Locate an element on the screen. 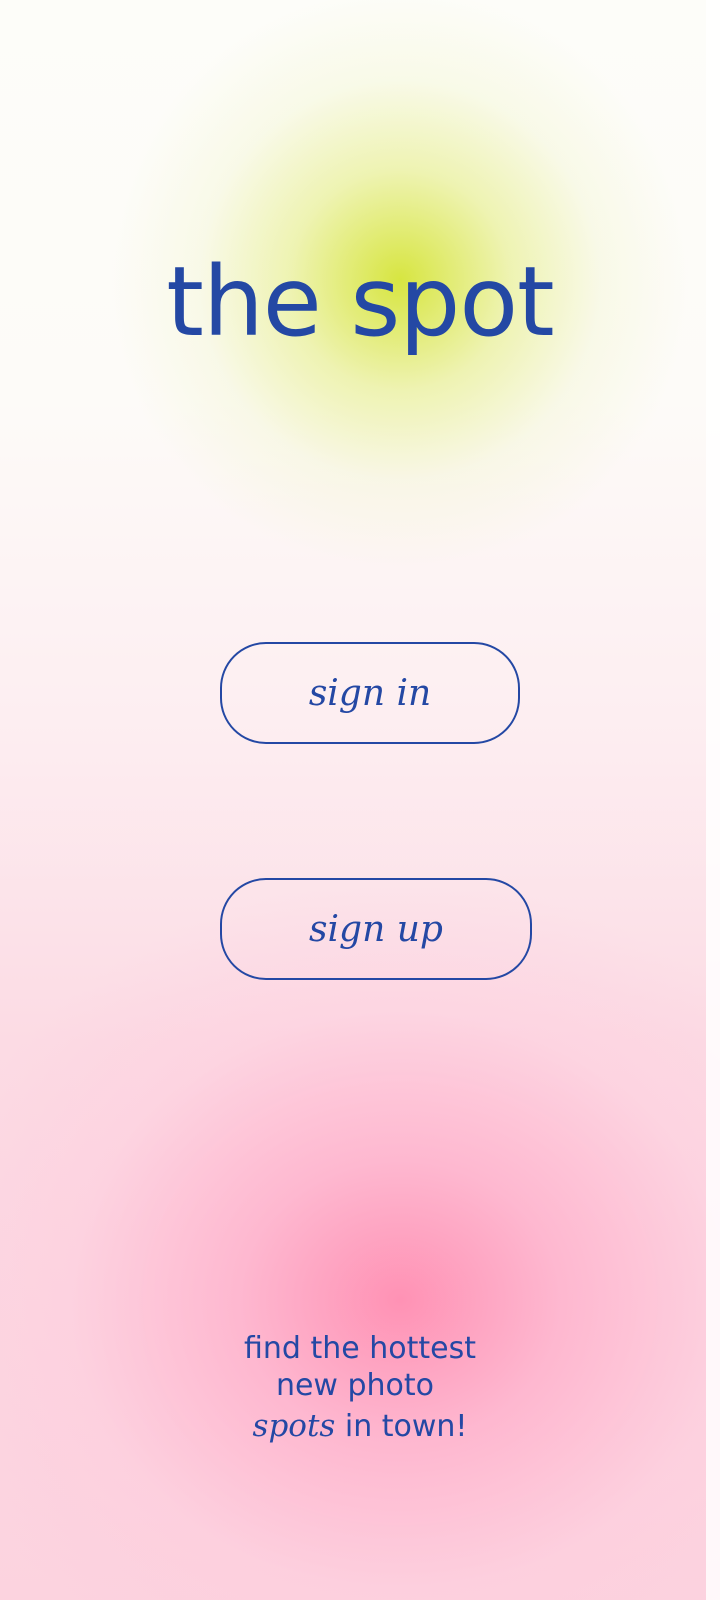 The width and height of the screenshot is (720, 1600). tagline-line-3: spots in town! is located at coordinates (360, 1426).